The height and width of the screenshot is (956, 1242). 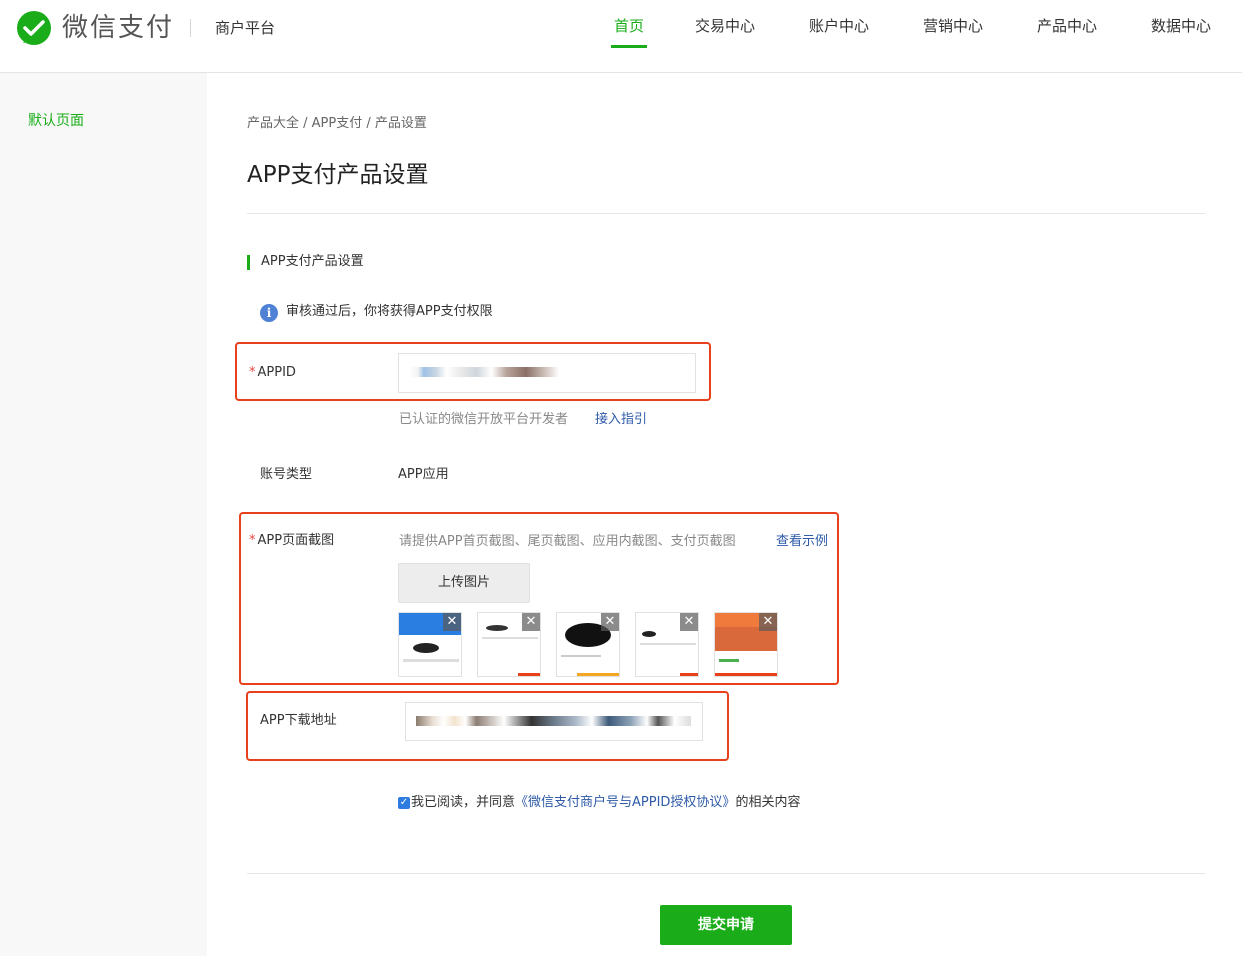 What do you see at coordinates (629, 26) in the screenshot?
I see `nav-home: 首页` at bounding box center [629, 26].